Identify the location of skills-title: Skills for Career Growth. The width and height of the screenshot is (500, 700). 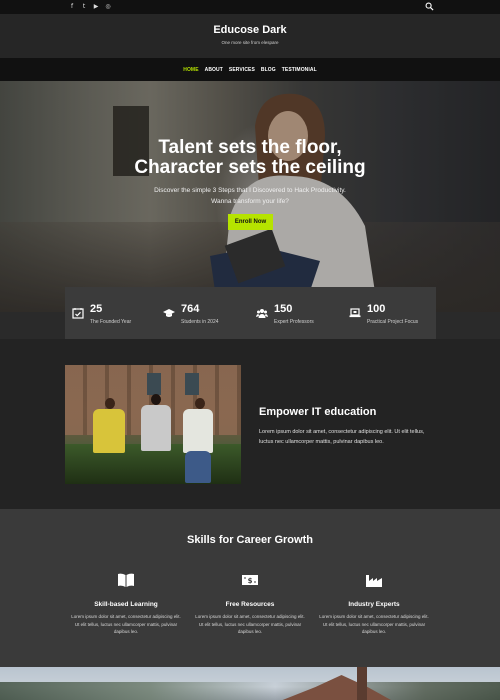
(250, 540).